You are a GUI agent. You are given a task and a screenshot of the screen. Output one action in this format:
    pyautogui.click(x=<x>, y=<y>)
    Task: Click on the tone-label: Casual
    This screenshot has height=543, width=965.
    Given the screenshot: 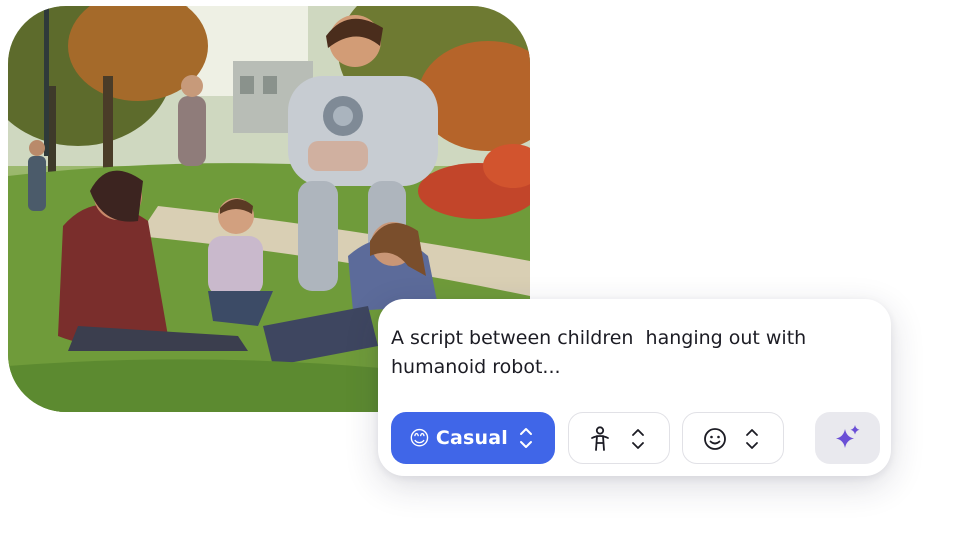 What is the action you would take?
    pyautogui.click(x=471, y=438)
    